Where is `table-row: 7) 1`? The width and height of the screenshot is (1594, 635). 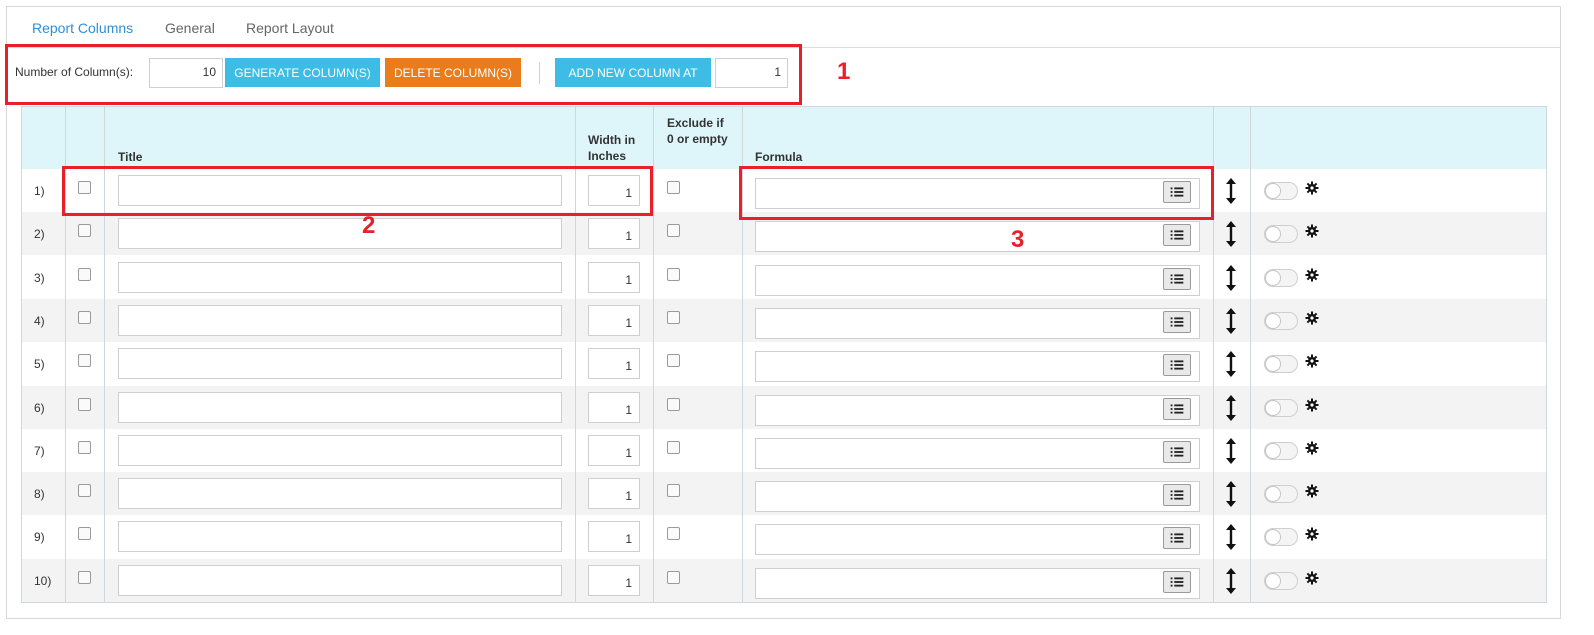 table-row: 7) 1 is located at coordinates (784, 450).